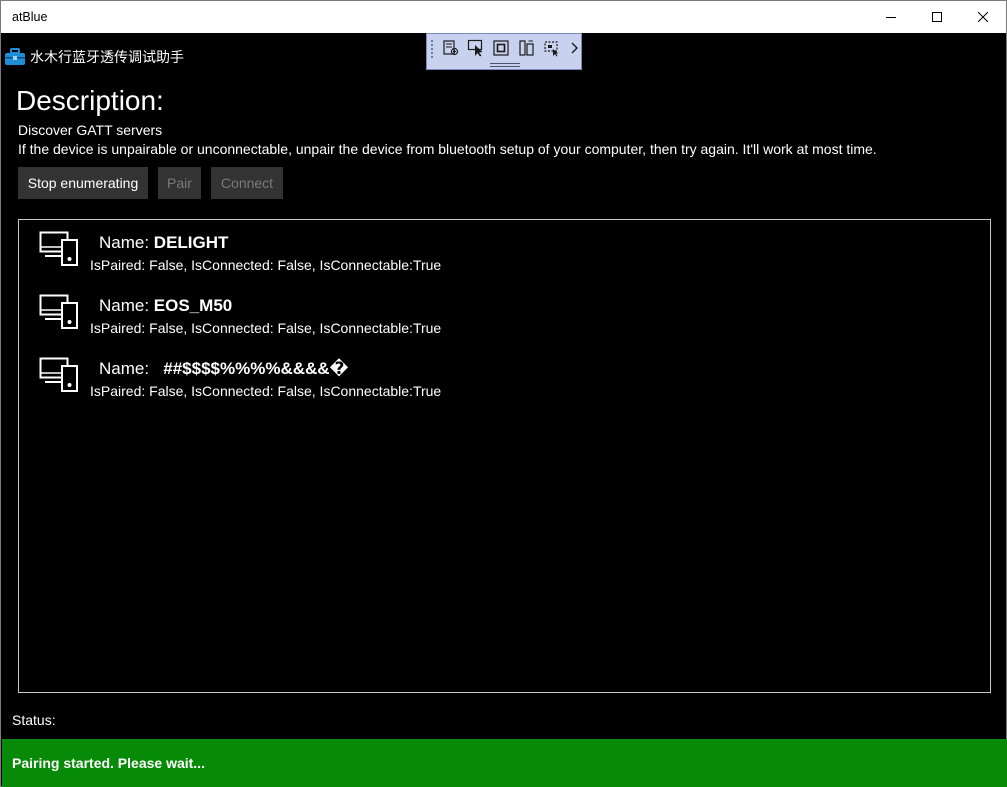  Describe the element at coordinates (179, 183) in the screenshot. I see `pair-button: Pair` at that location.